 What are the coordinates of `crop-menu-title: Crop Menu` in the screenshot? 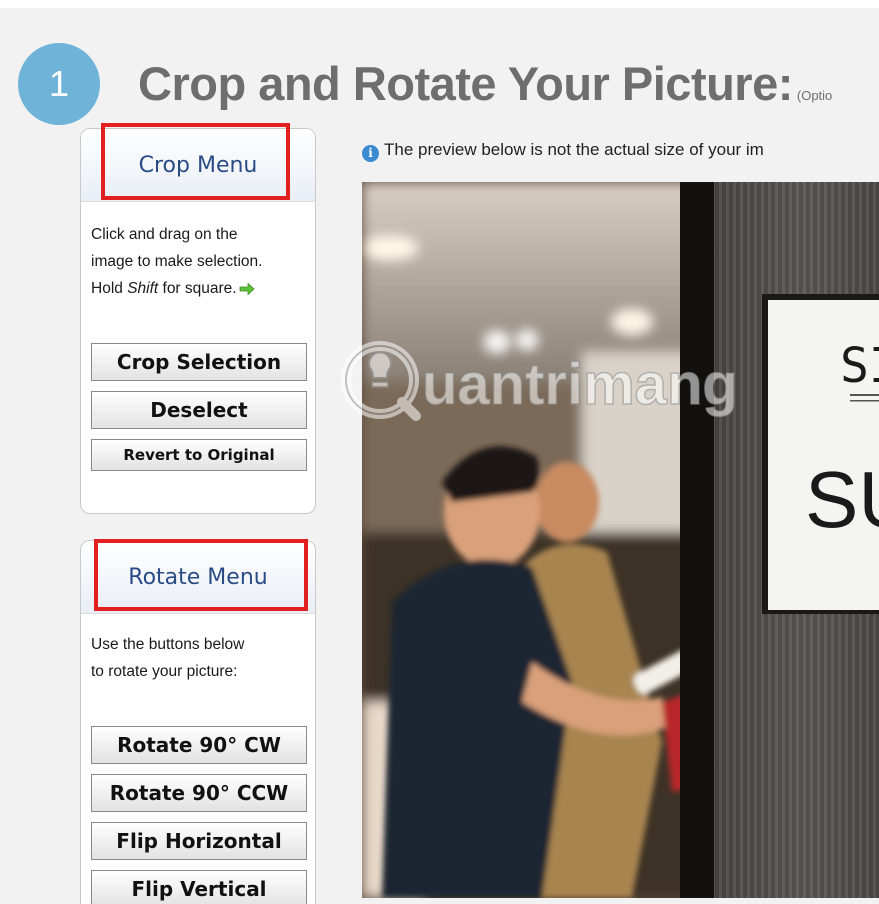 It's located at (198, 165).